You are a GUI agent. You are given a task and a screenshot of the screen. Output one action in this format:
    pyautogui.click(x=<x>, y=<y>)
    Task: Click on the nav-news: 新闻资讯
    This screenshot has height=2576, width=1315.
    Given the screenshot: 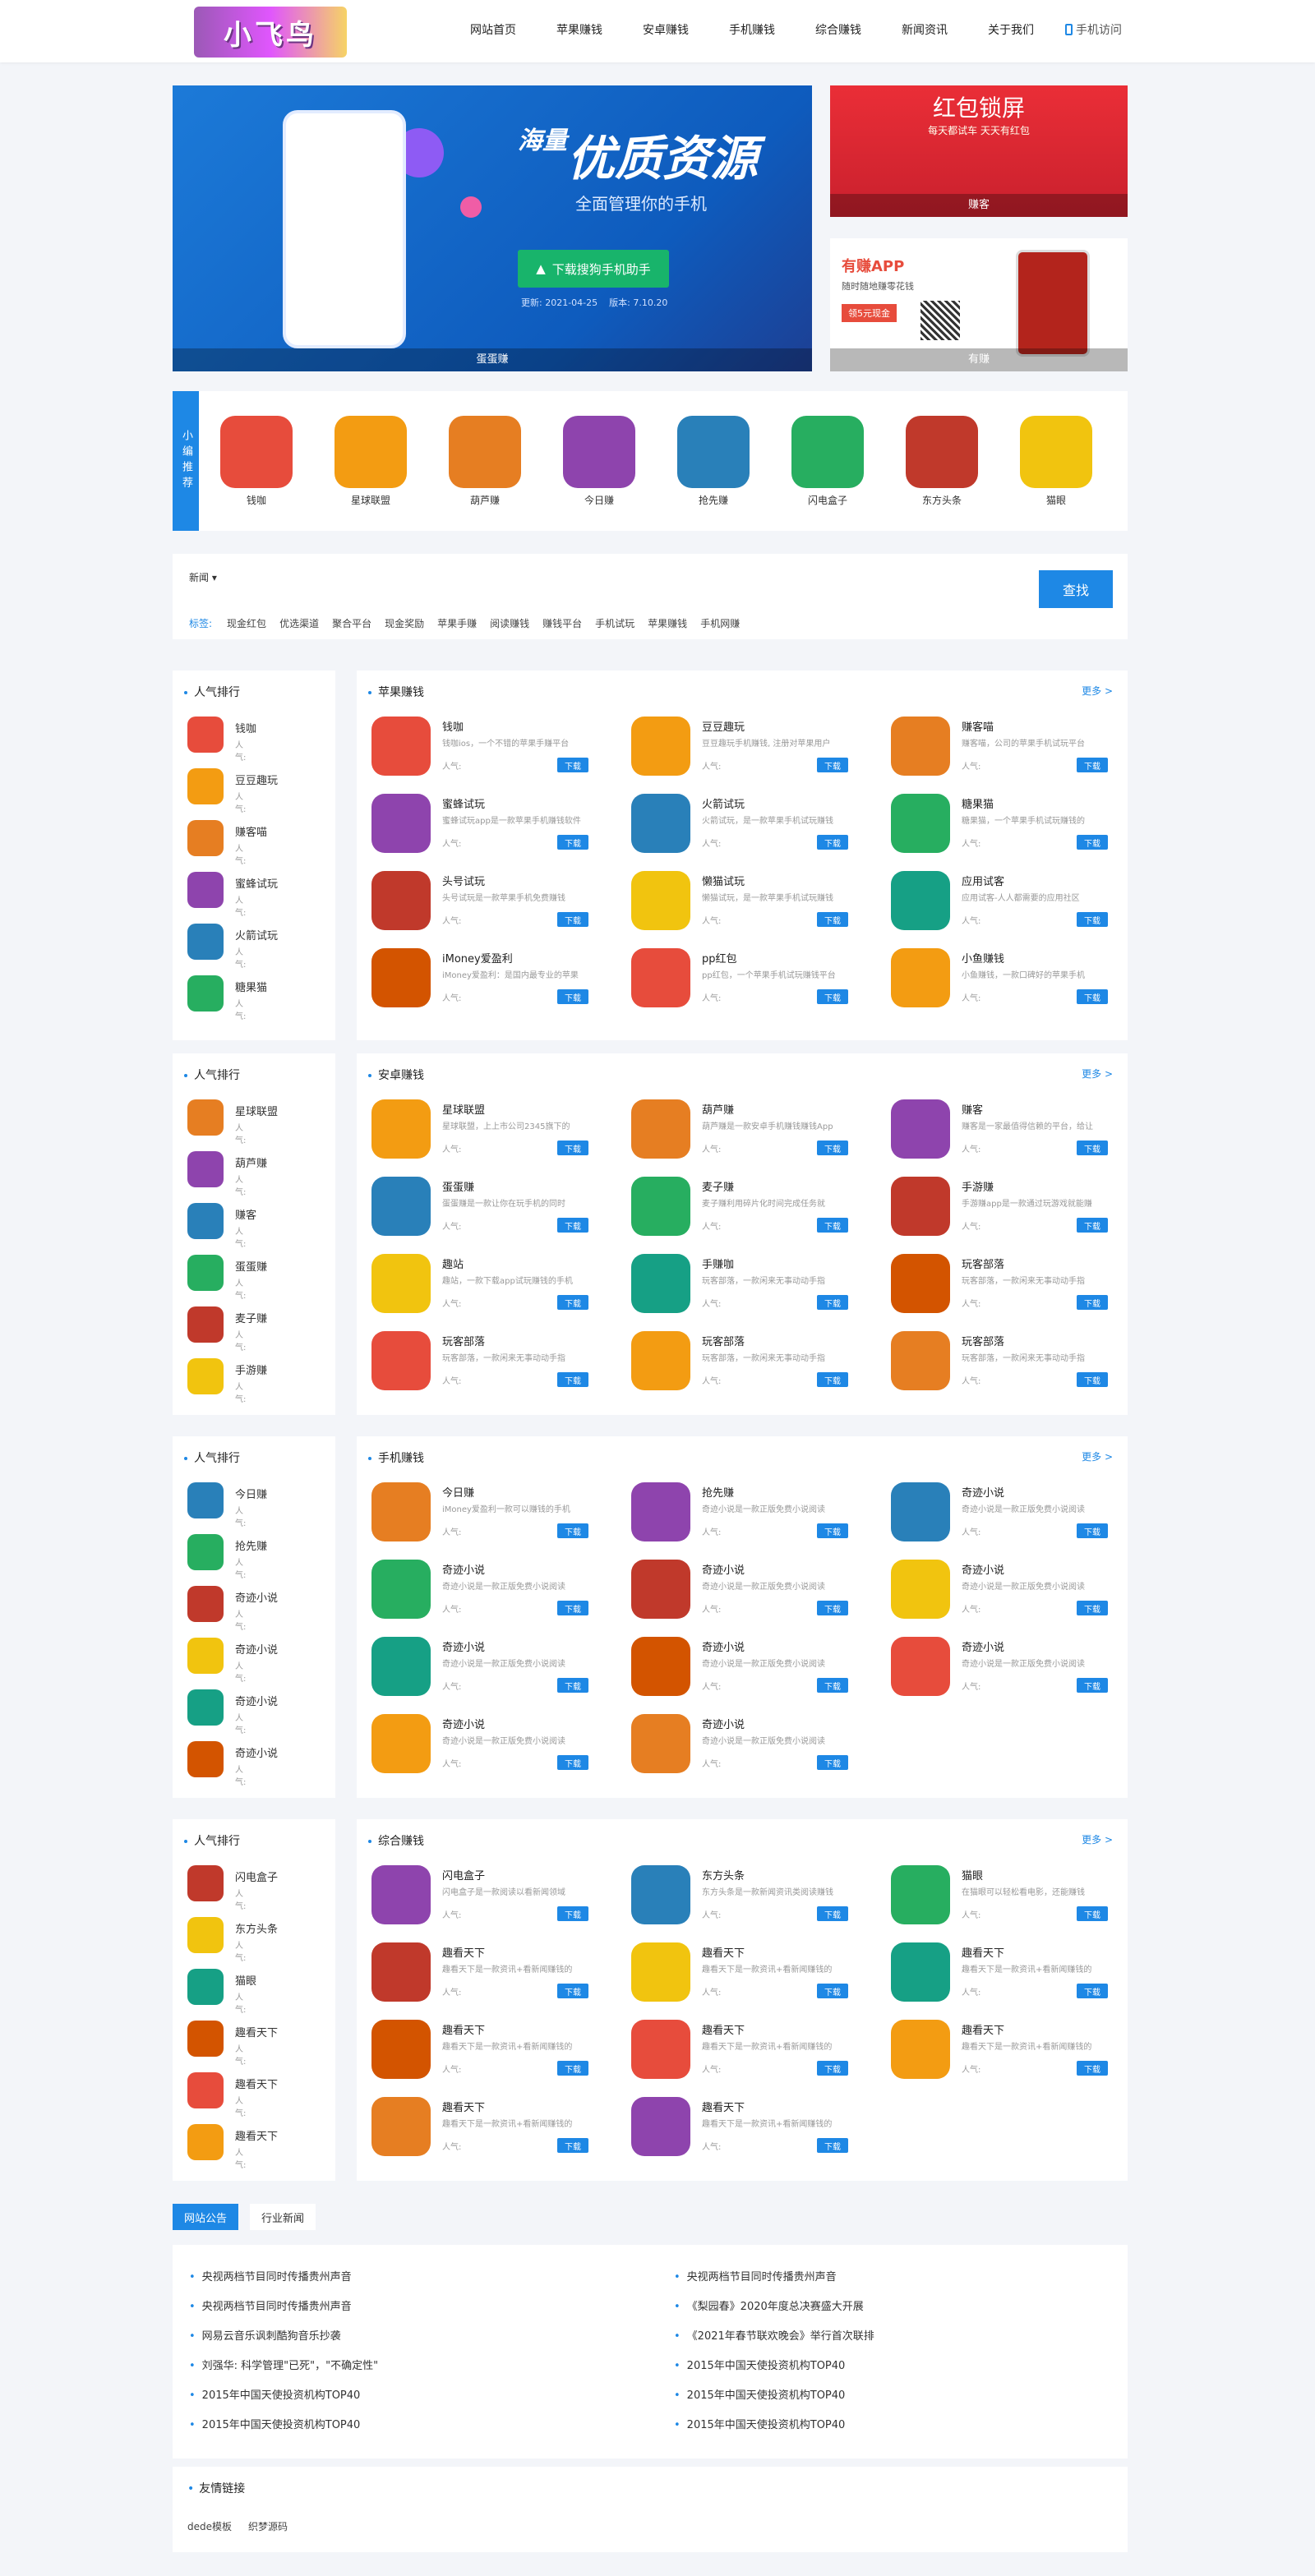 What is the action you would take?
    pyautogui.click(x=925, y=29)
    